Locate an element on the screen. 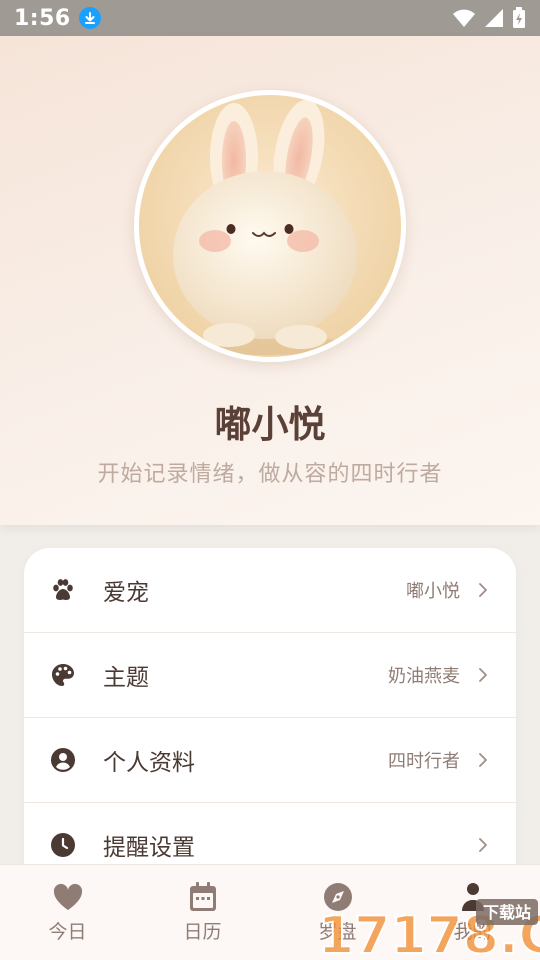  signal-icon is located at coordinates (494, 18).